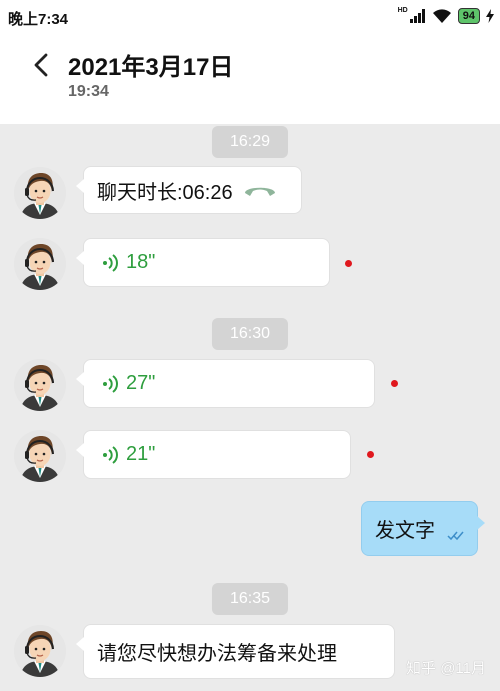 Image resolution: width=500 pixels, height=691 pixels. I want to click on signal-icon, so click(417, 16).